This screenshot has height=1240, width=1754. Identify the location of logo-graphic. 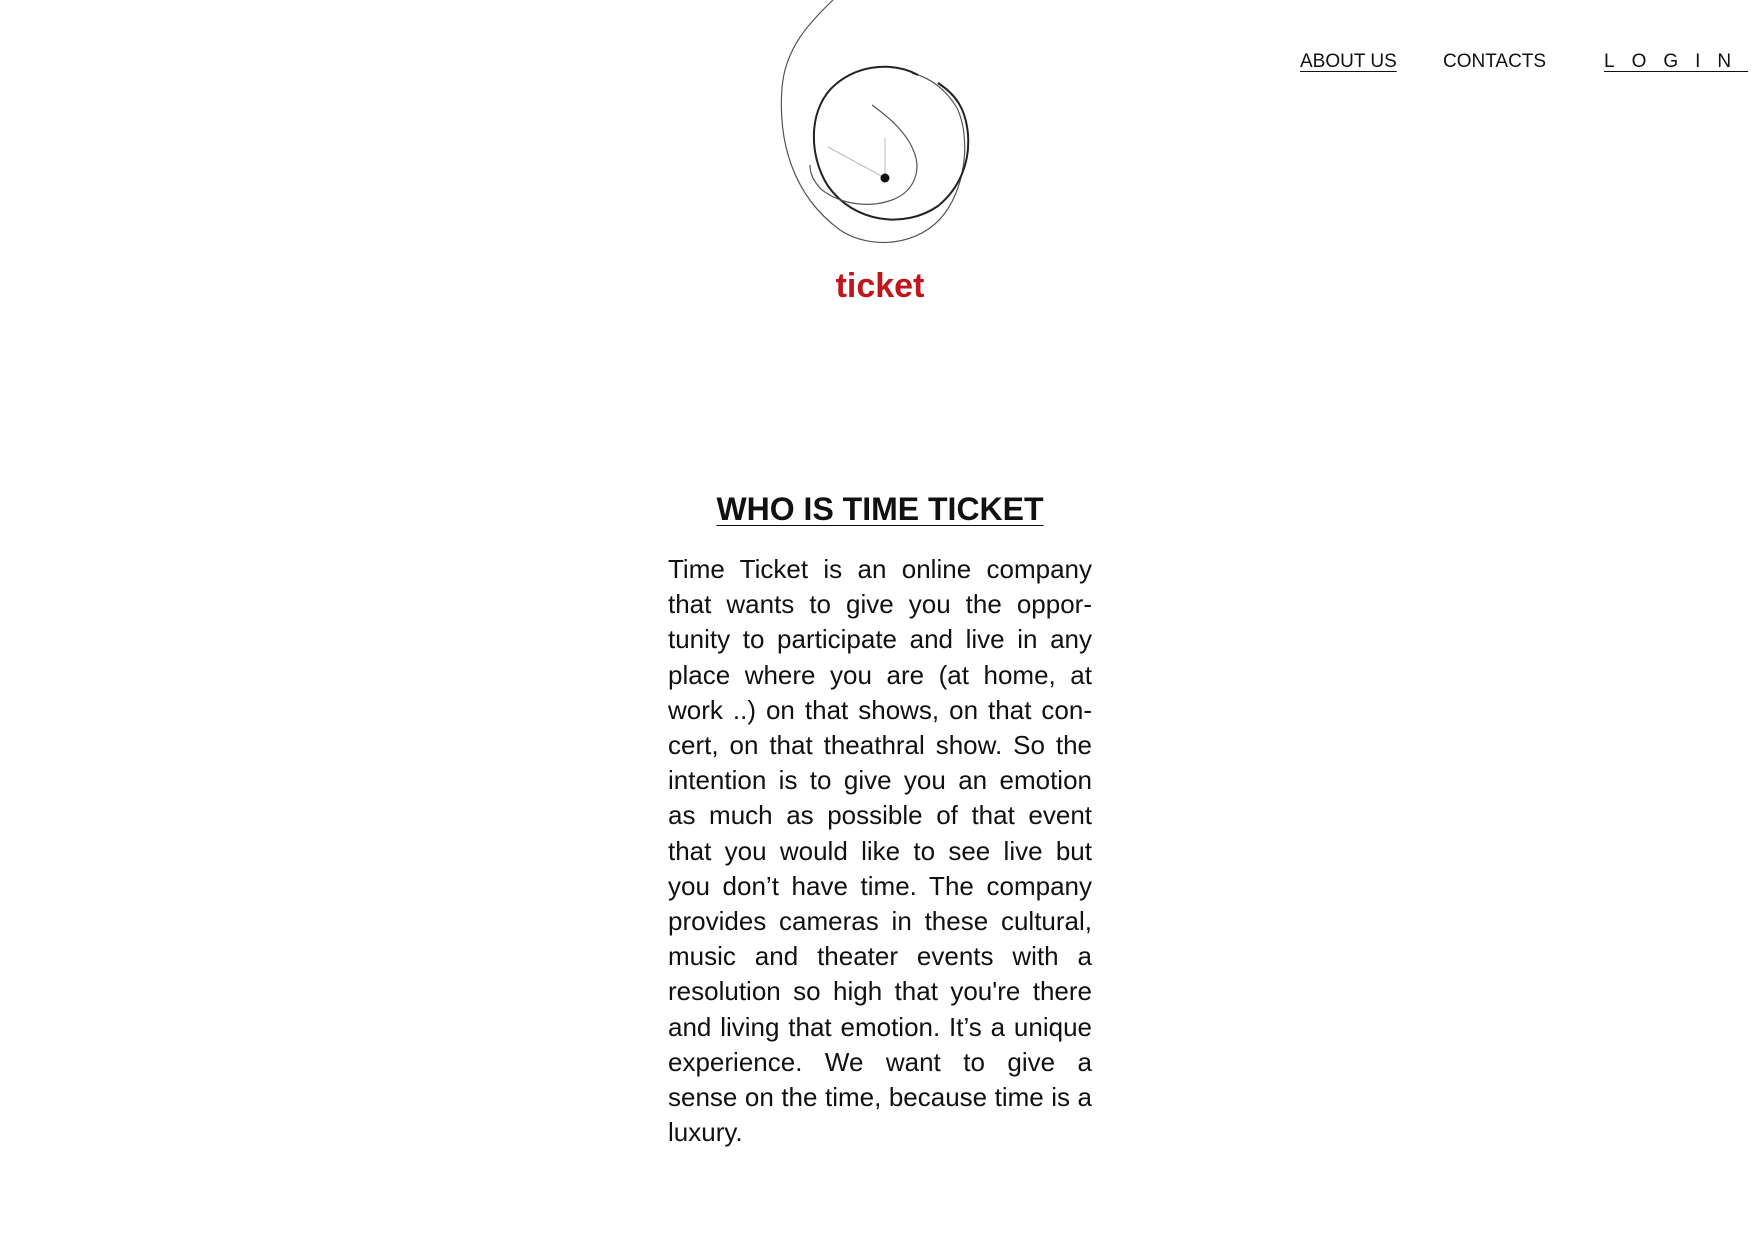
(875, 122).